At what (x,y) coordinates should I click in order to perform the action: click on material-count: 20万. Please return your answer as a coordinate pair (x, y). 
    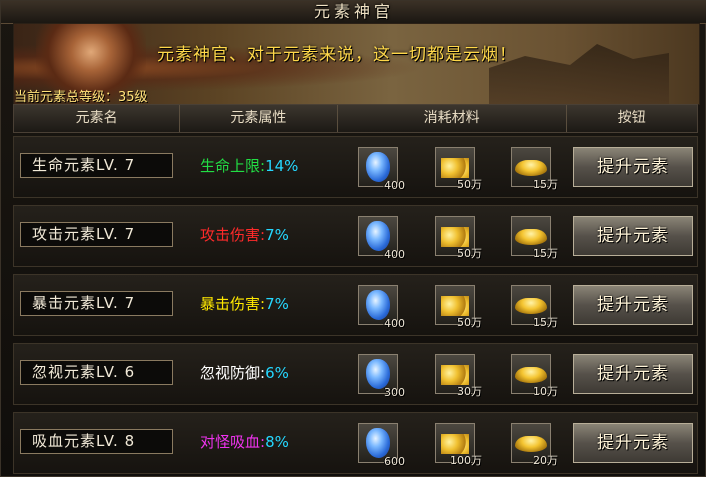
    Looking at the image, I should click on (545, 460).